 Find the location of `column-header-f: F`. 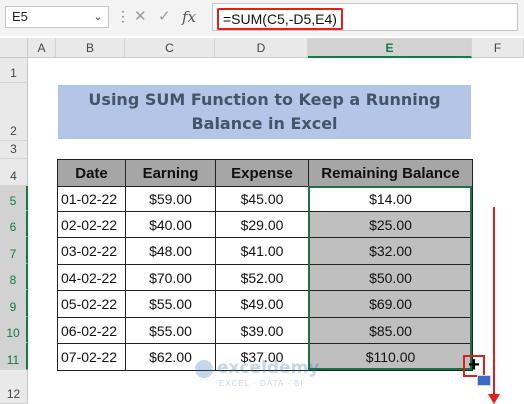

column-header-f: F is located at coordinates (498, 48).